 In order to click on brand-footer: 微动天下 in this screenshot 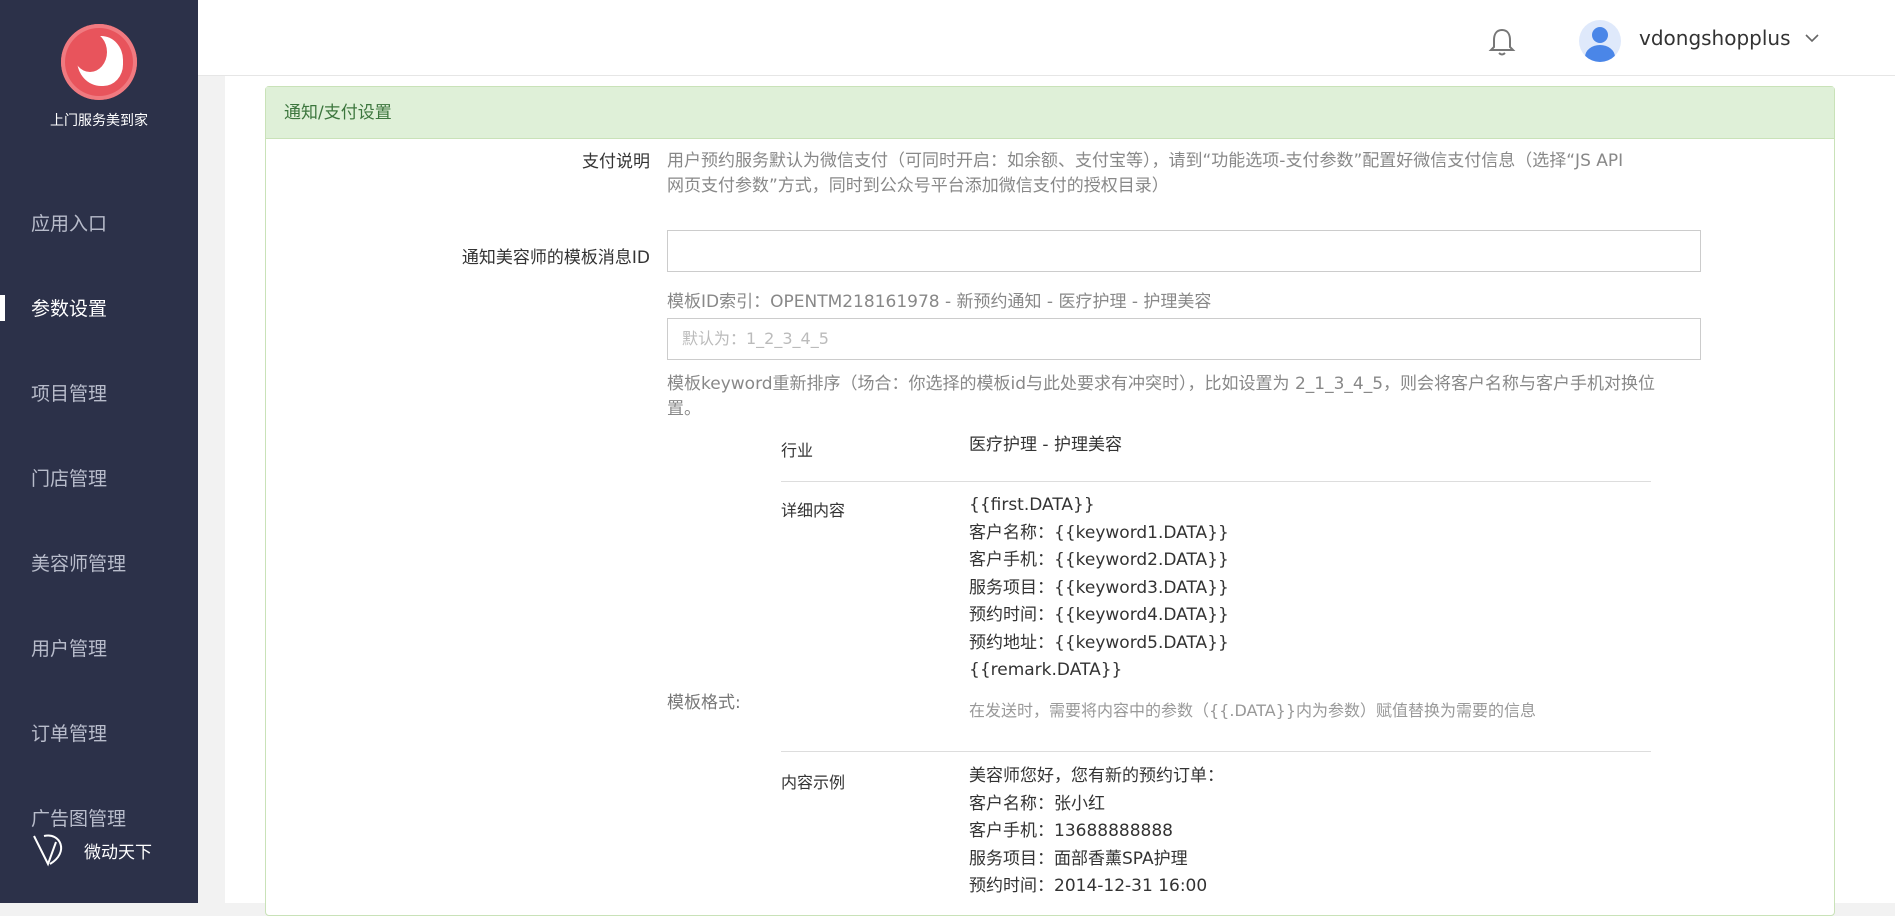, I will do `click(91, 850)`.